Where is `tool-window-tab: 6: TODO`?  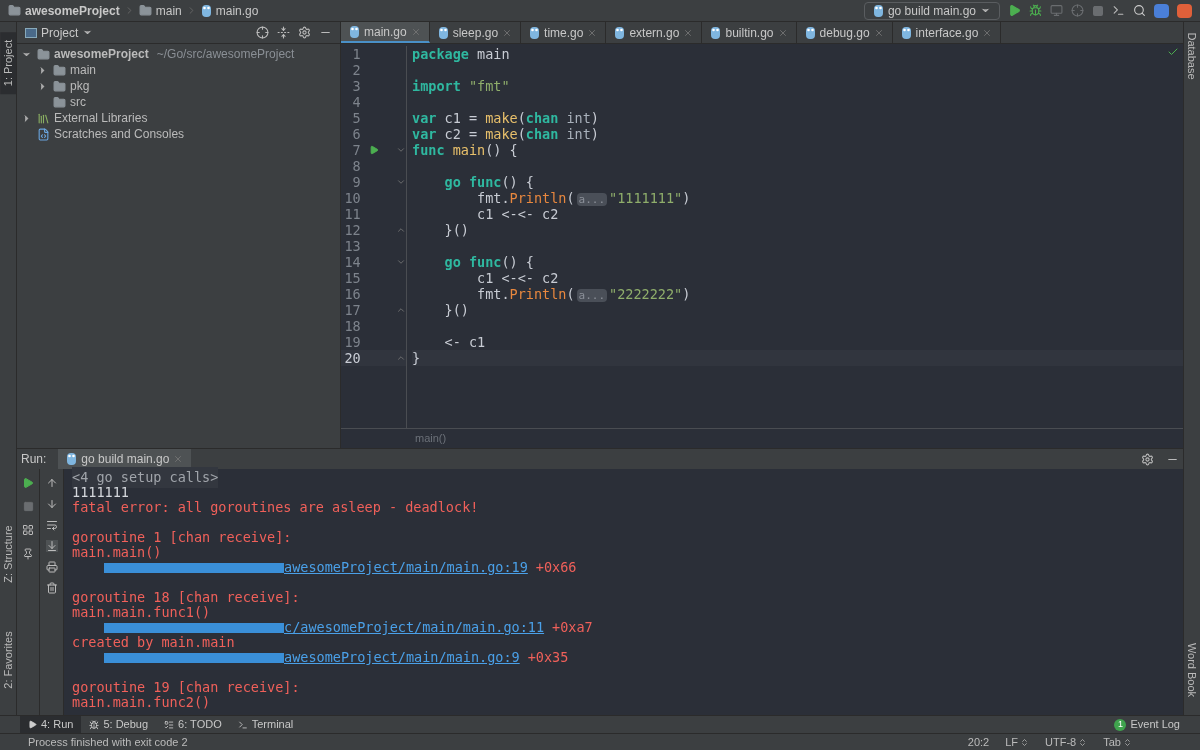
tool-window-tab: 6: TODO is located at coordinates (193, 724).